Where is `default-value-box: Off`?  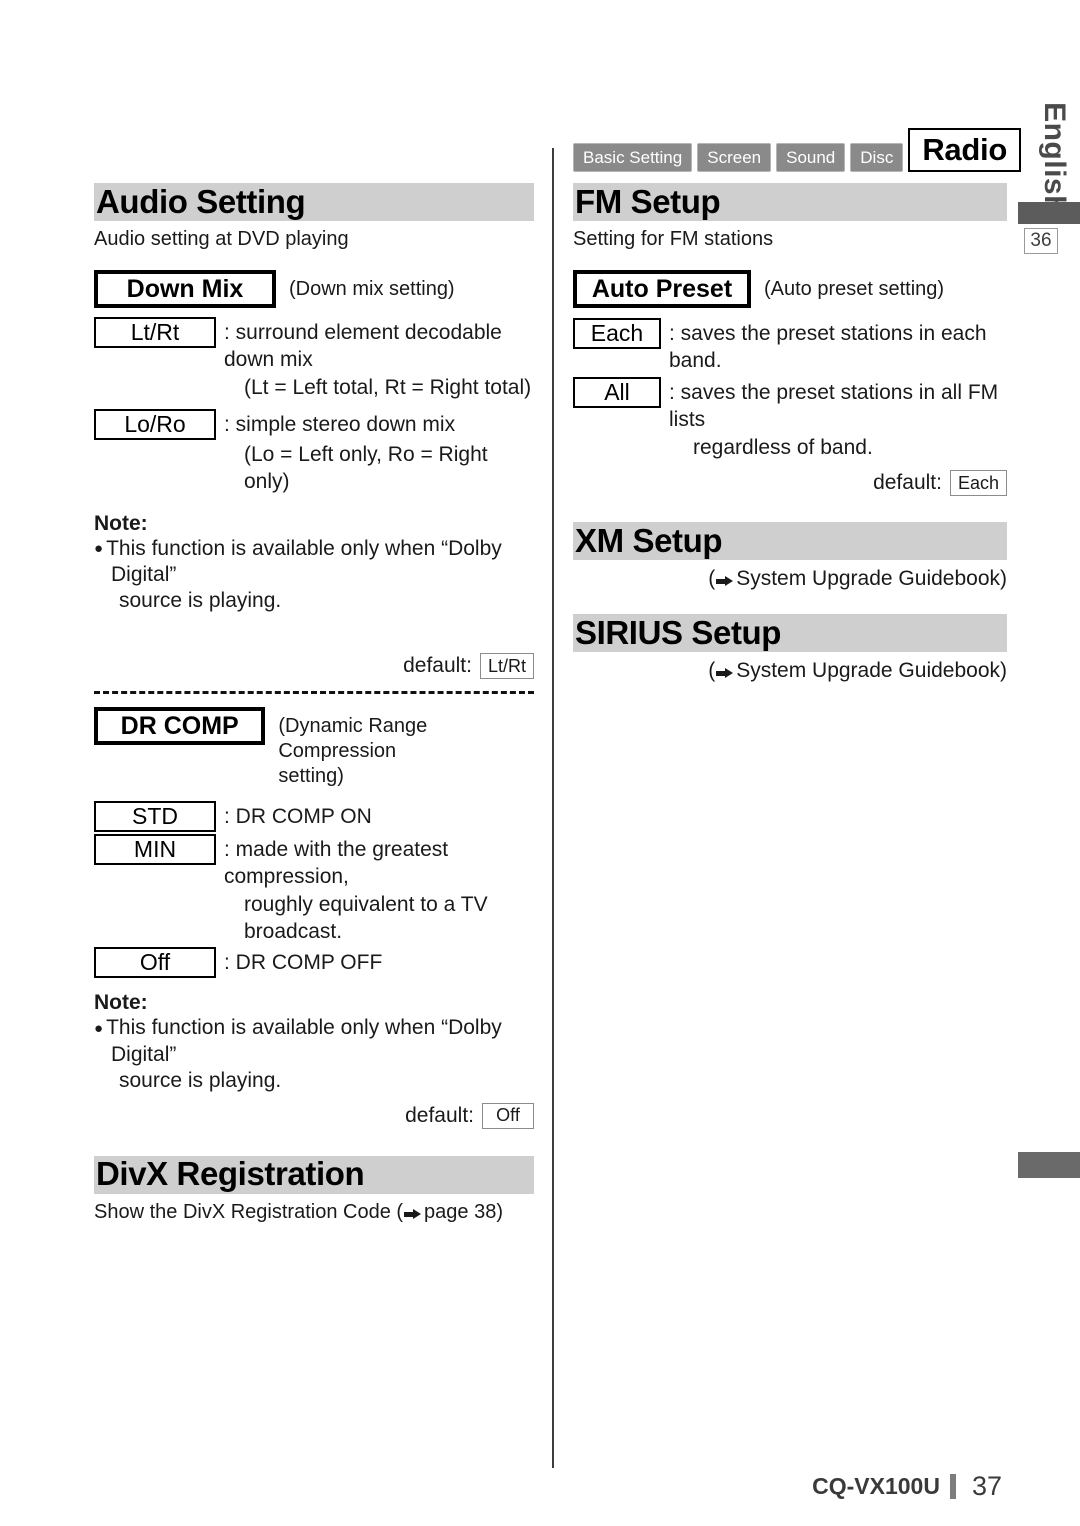 default-value-box: Off is located at coordinates (508, 1115).